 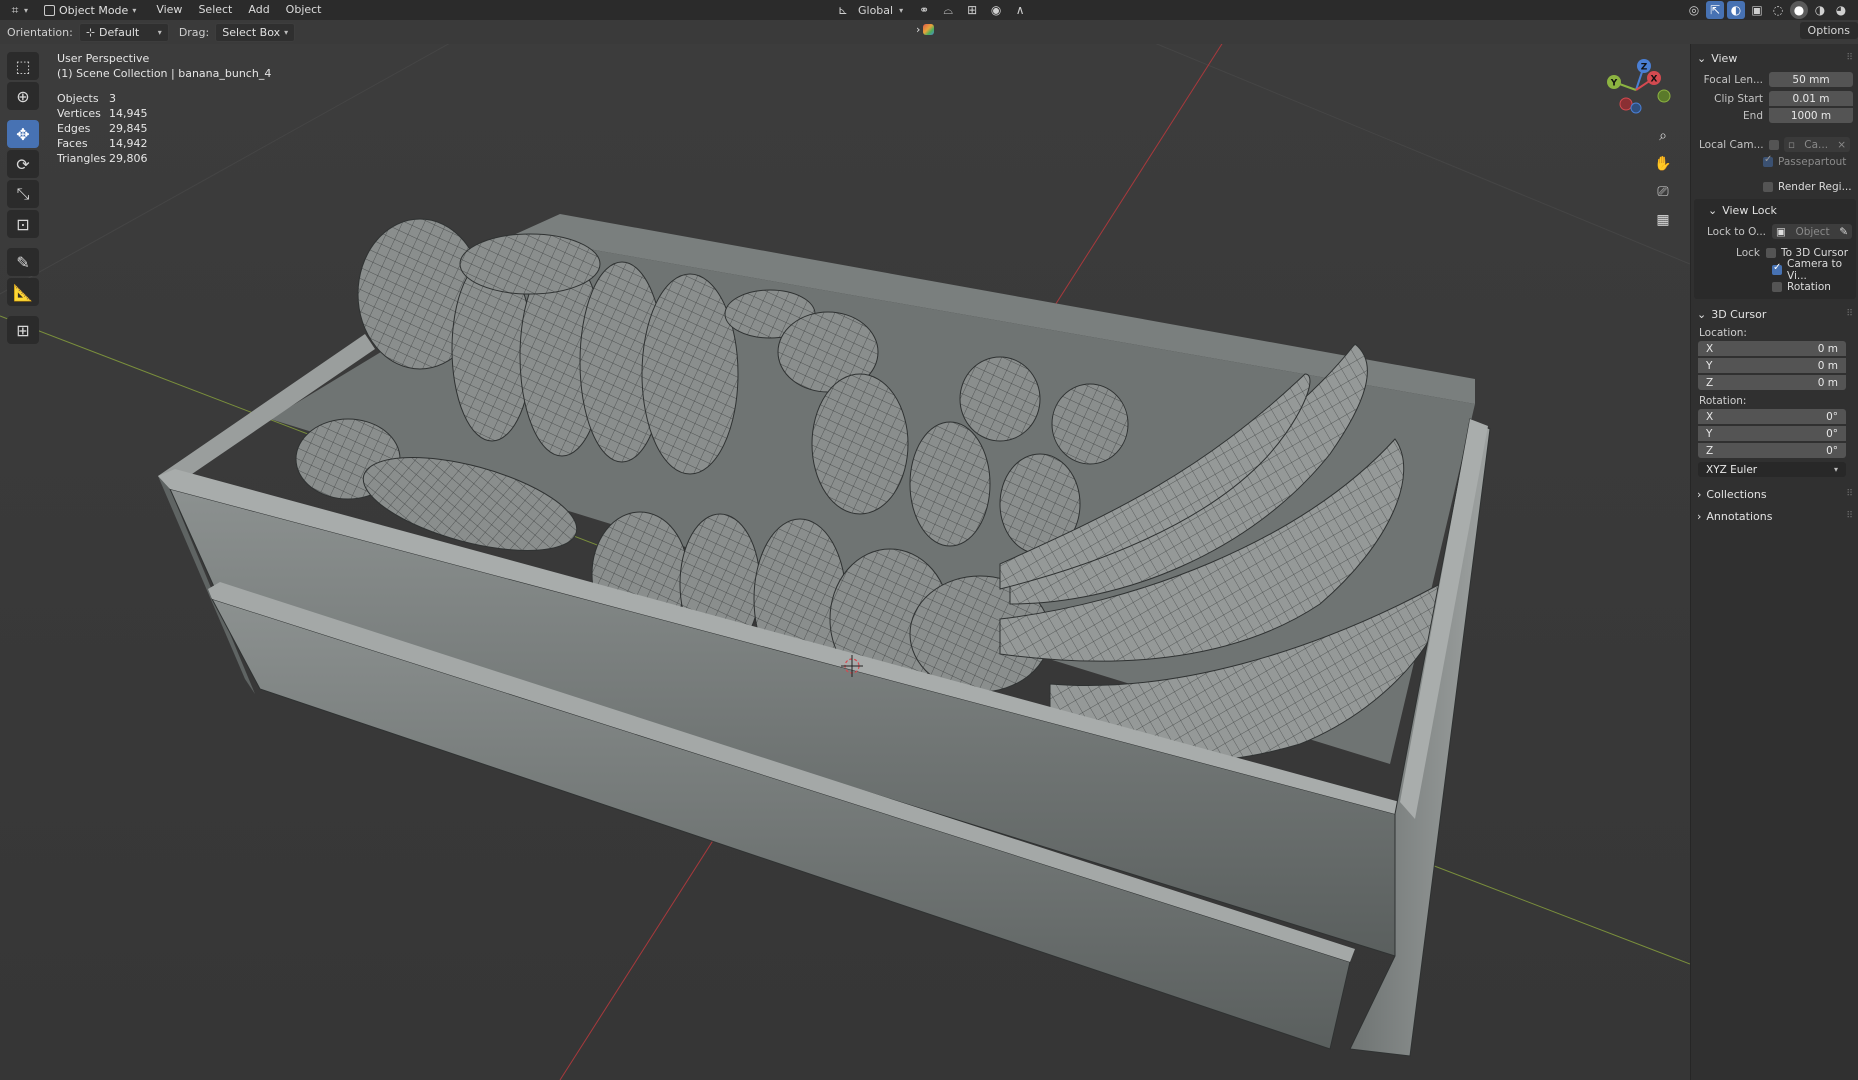 I want to click on panel-header-3d-cursor: ⌄ 3D Cursor ⠿, so click(x=1774, y=314).